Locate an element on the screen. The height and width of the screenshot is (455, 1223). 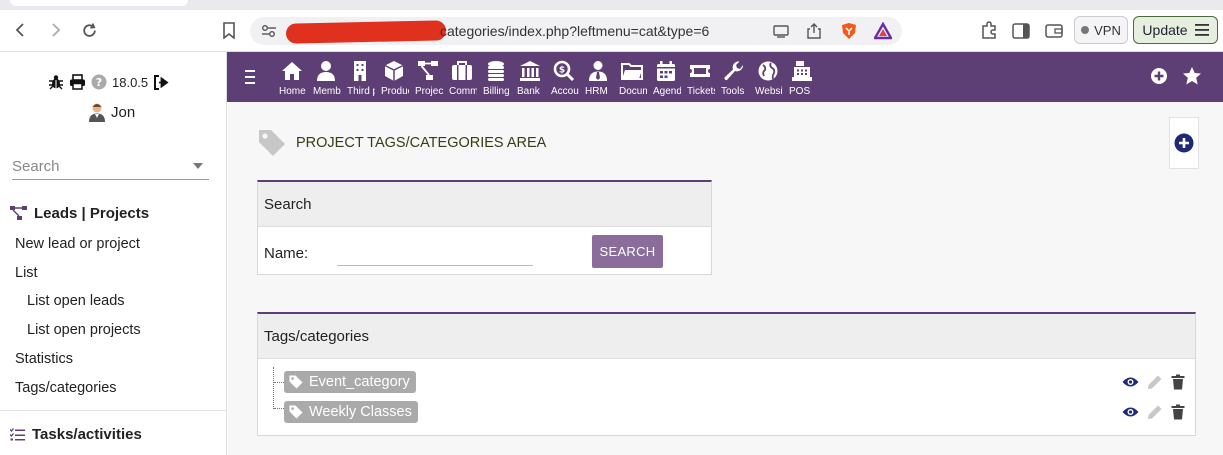
name-label: Name: is located at coordinates (286, 253).